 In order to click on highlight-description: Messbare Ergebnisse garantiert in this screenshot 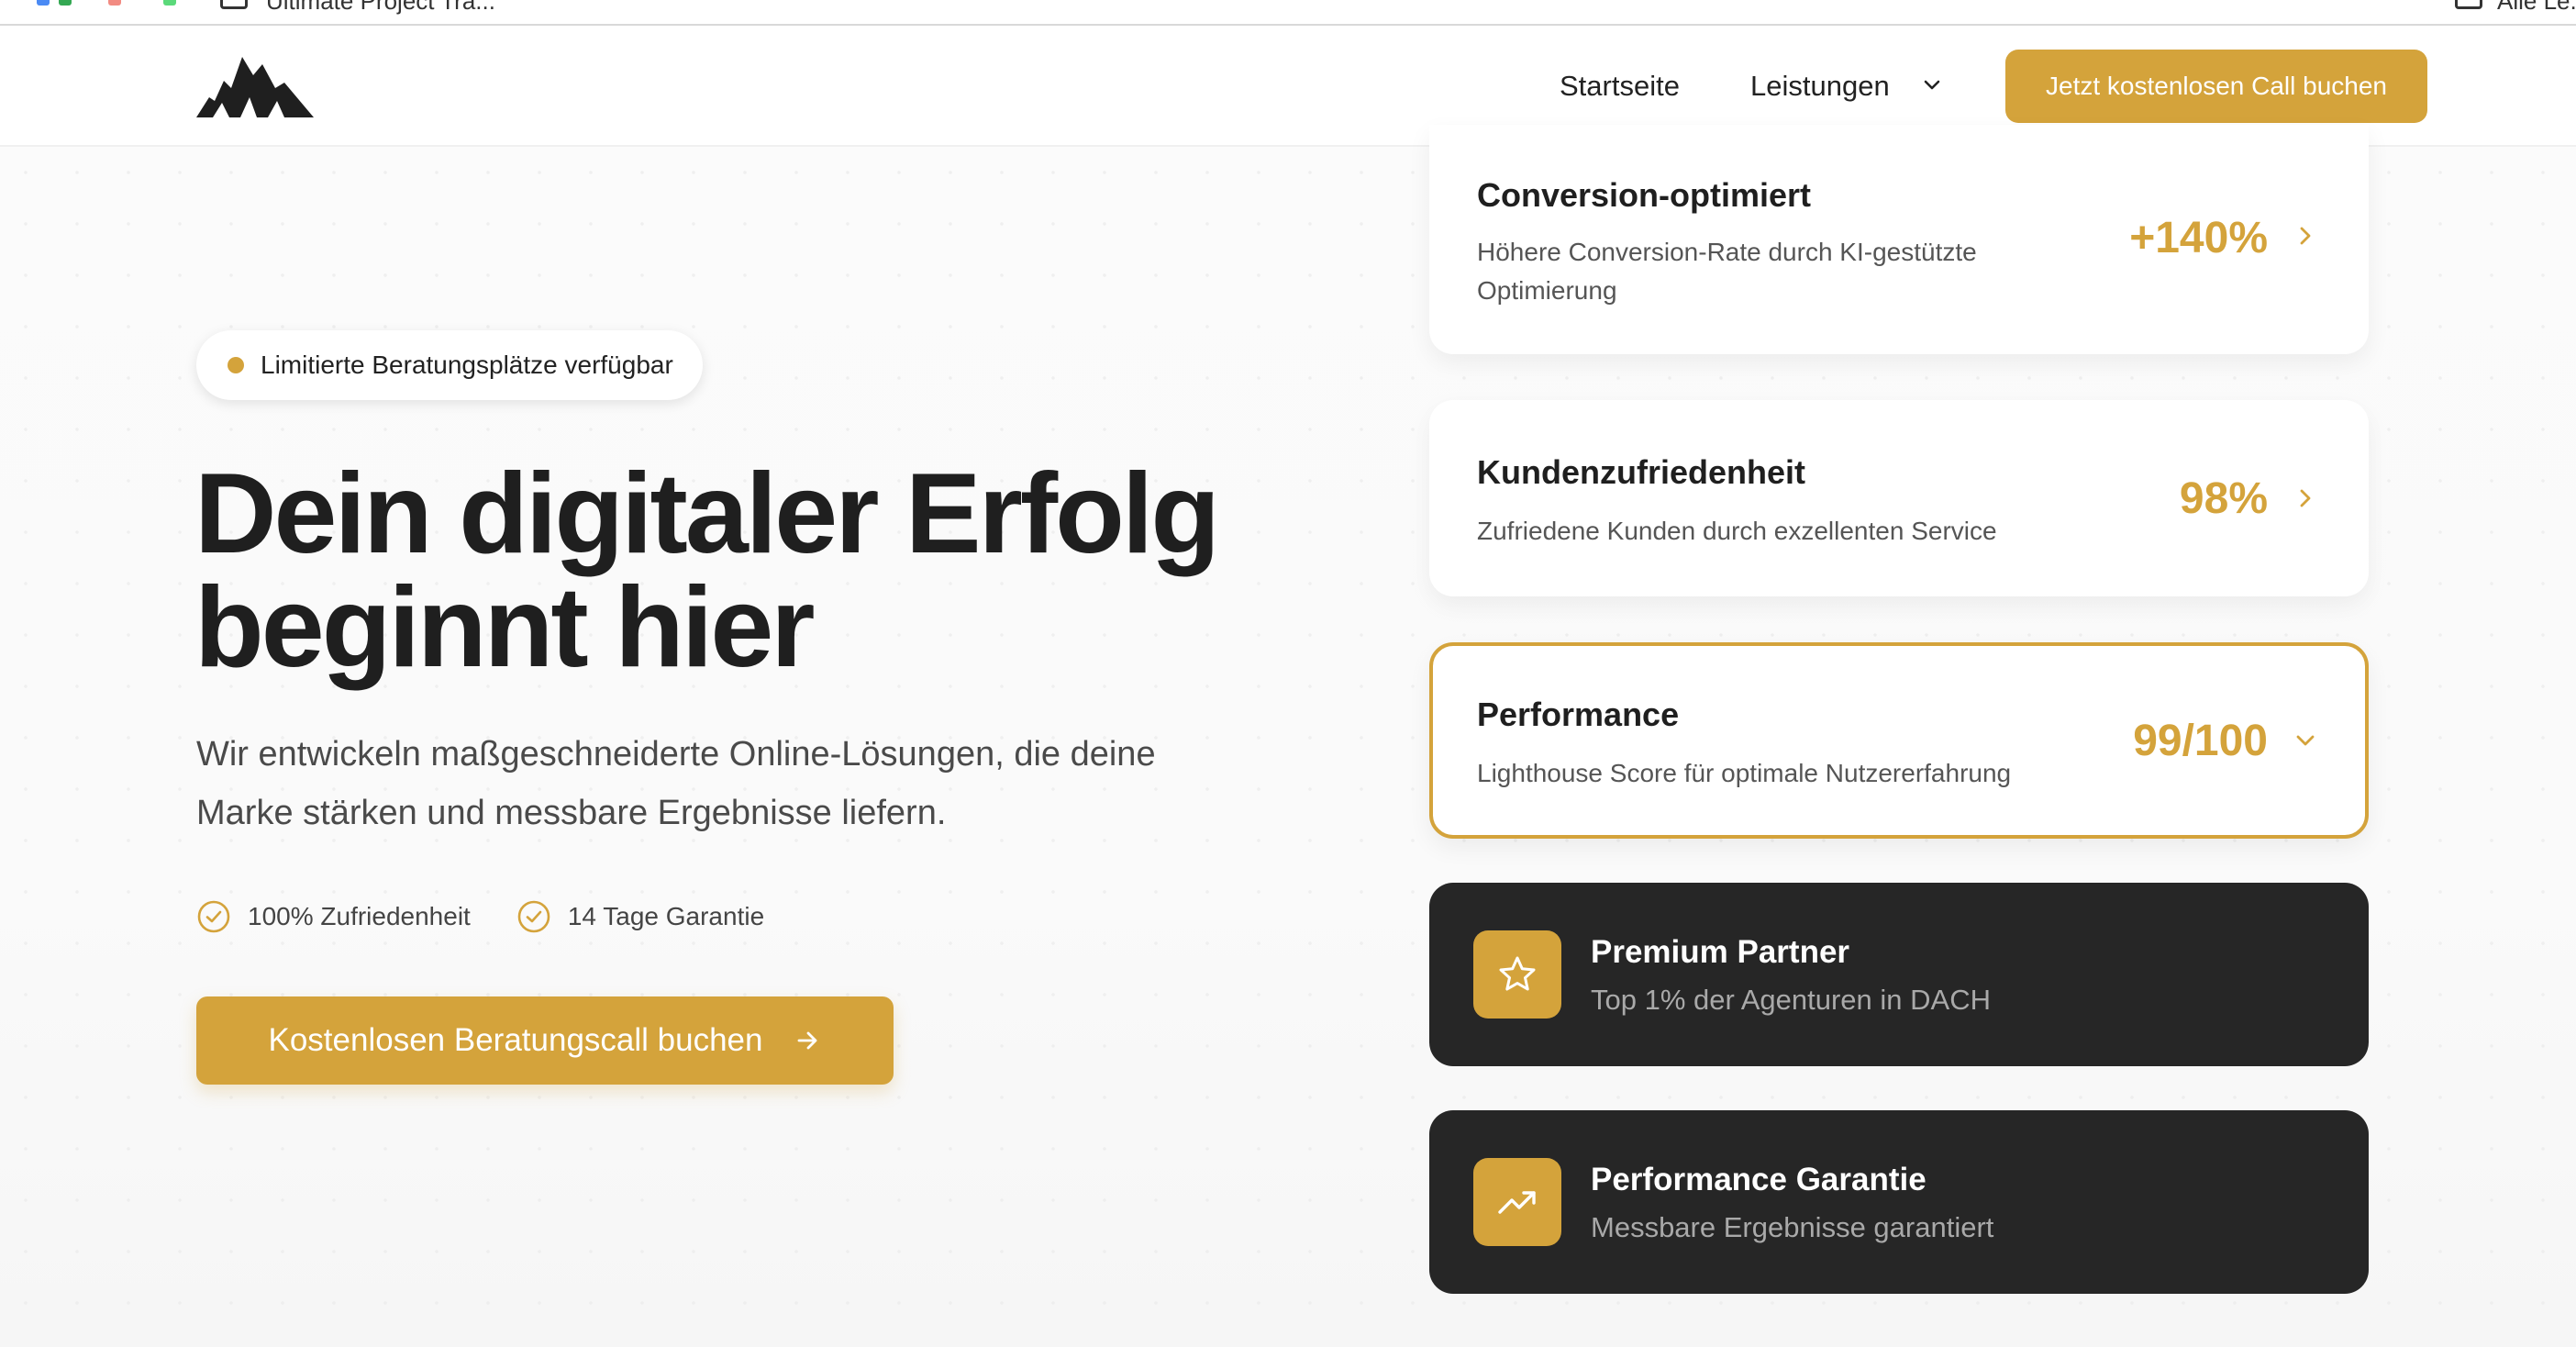, I will do `click(1792, 1227)`.